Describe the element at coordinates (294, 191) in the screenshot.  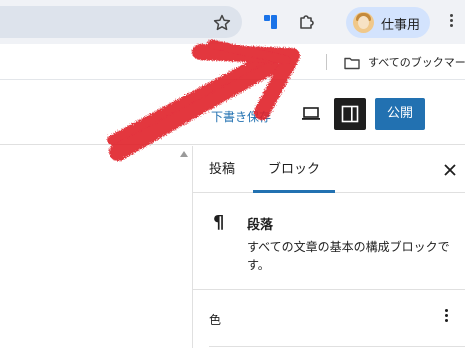
I see `active-tab-indicator` at that location.